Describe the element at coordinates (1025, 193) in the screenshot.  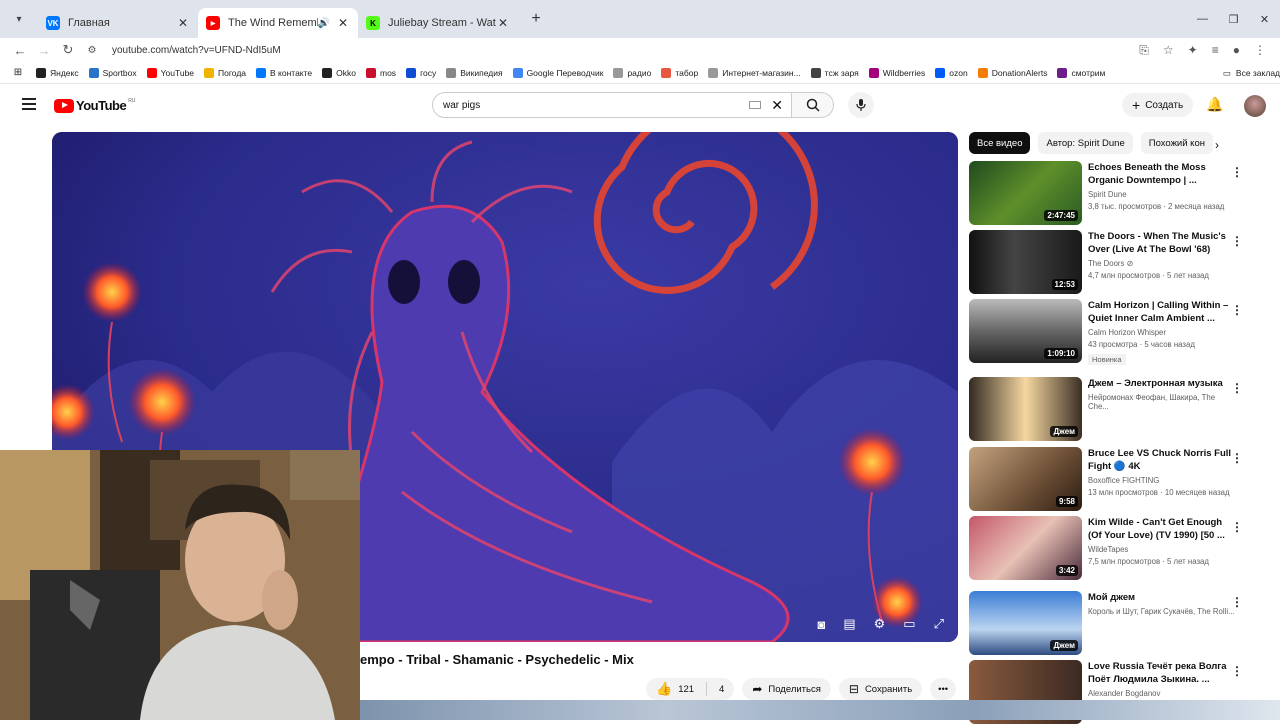
I see `video-thumbnail: 2:47:45` at that location.